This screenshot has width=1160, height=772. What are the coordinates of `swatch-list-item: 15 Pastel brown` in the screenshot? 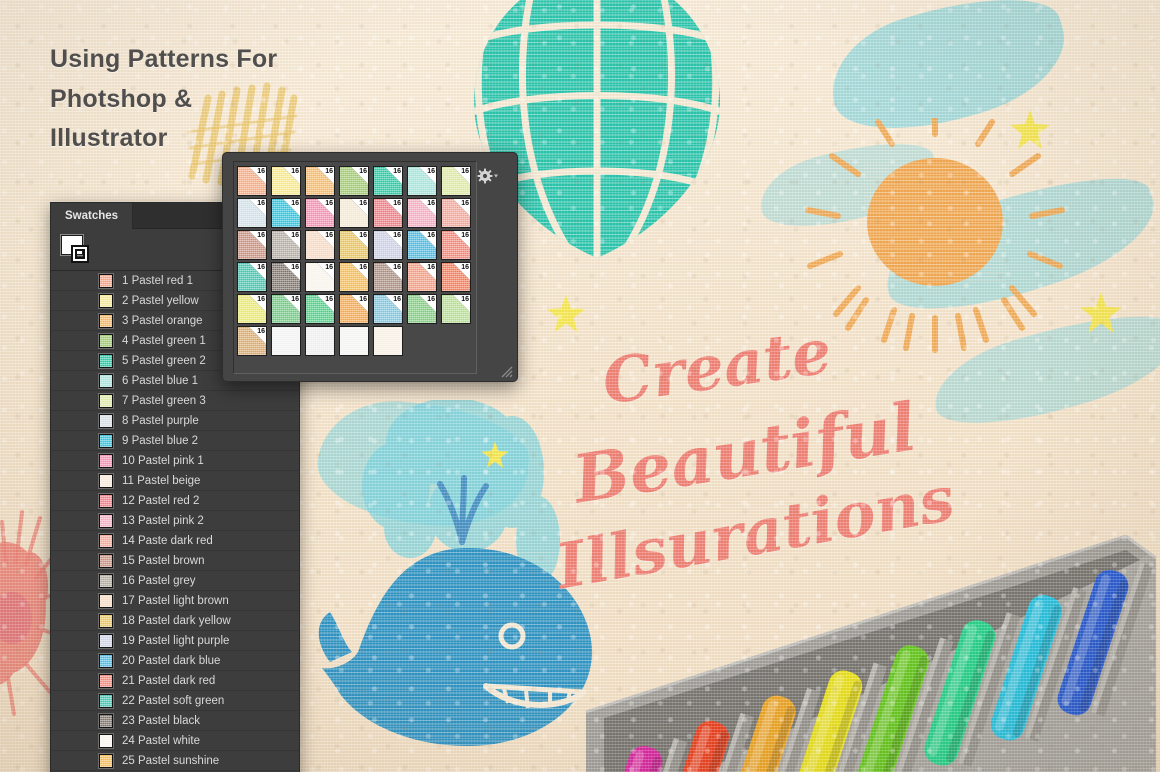 It's located at (175, 561).